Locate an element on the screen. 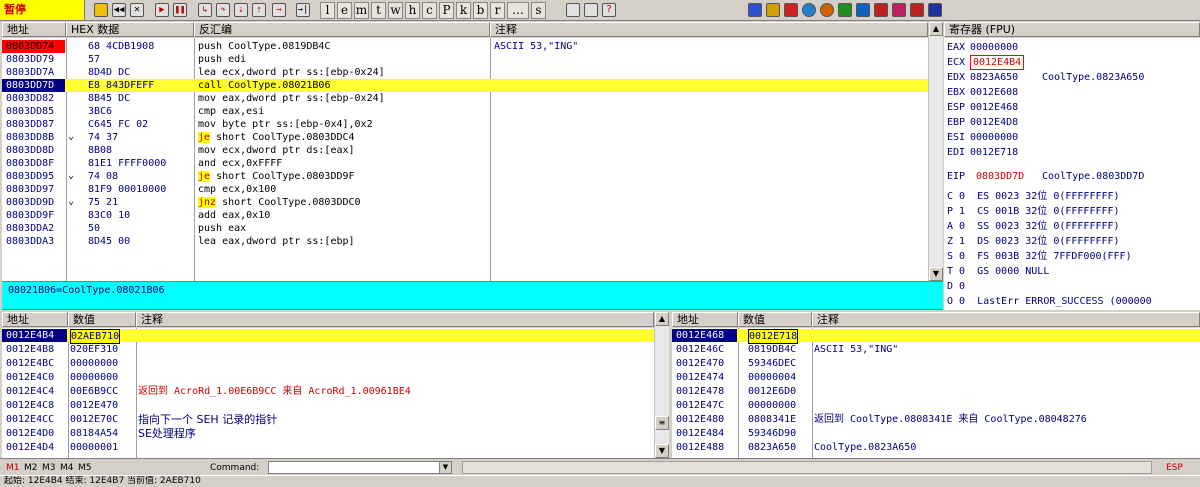  eip-row: EIP 0803DD7D CoolType.0803DD7D is located at coordinates (1072, 175).